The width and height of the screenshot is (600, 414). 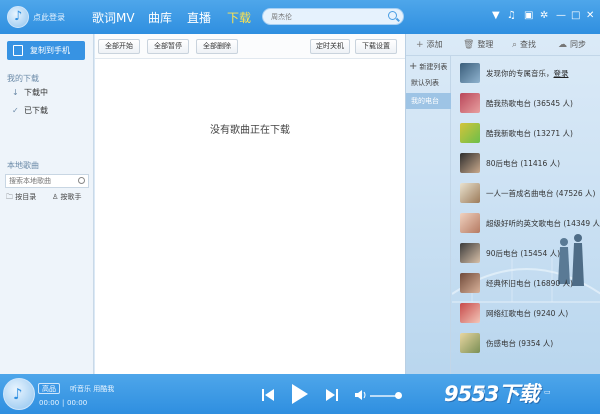 What do you see at coordinates (590, 15) in the screenshot?
I see `close-icon: ✕` at bounding box center [590, 15].